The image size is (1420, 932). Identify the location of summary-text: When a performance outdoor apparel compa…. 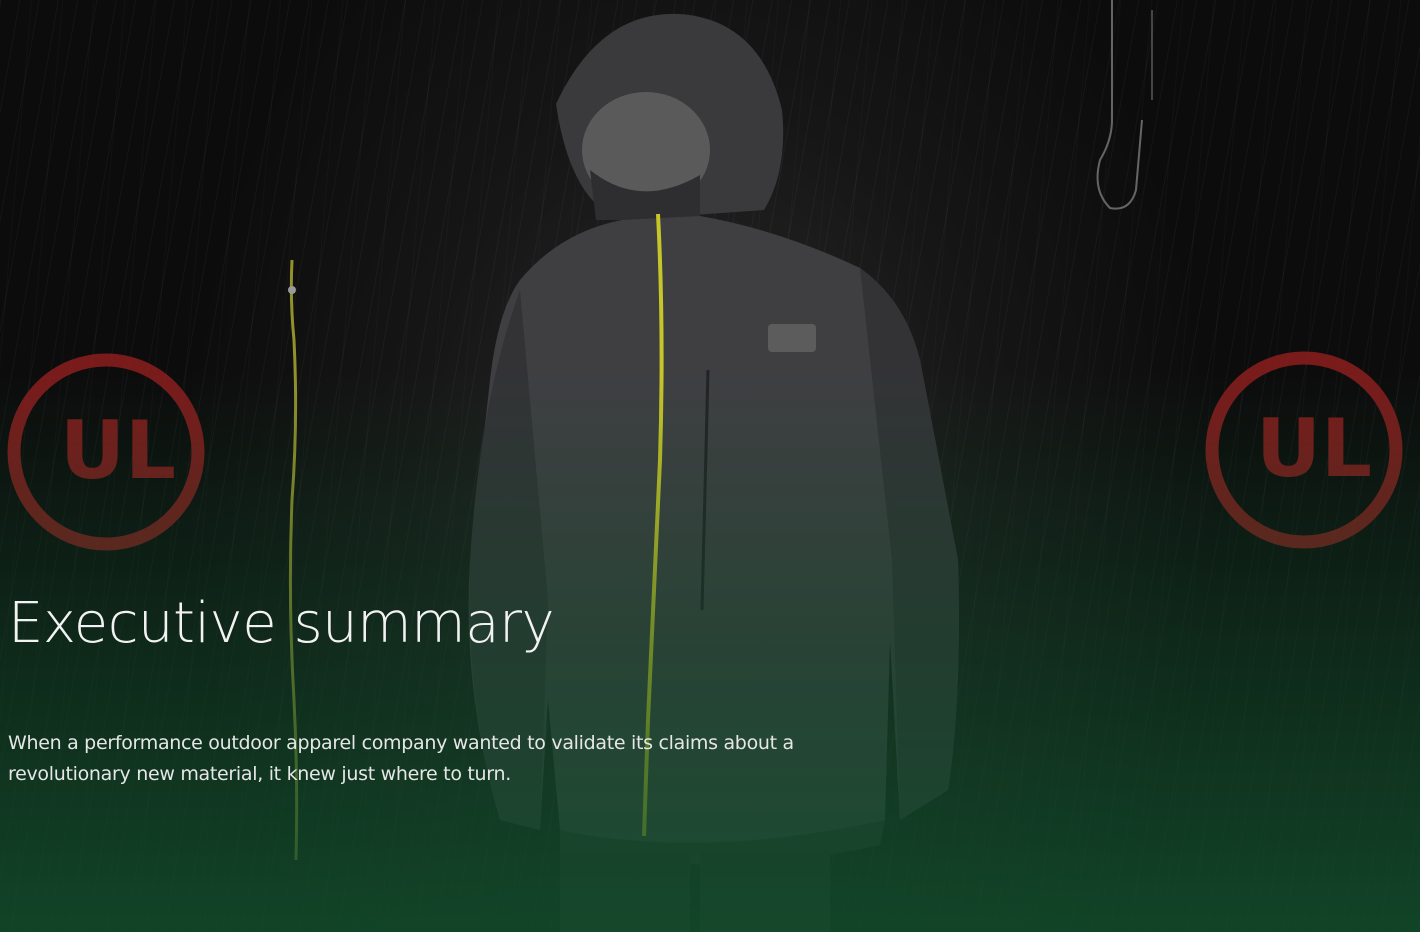
(401, 758).